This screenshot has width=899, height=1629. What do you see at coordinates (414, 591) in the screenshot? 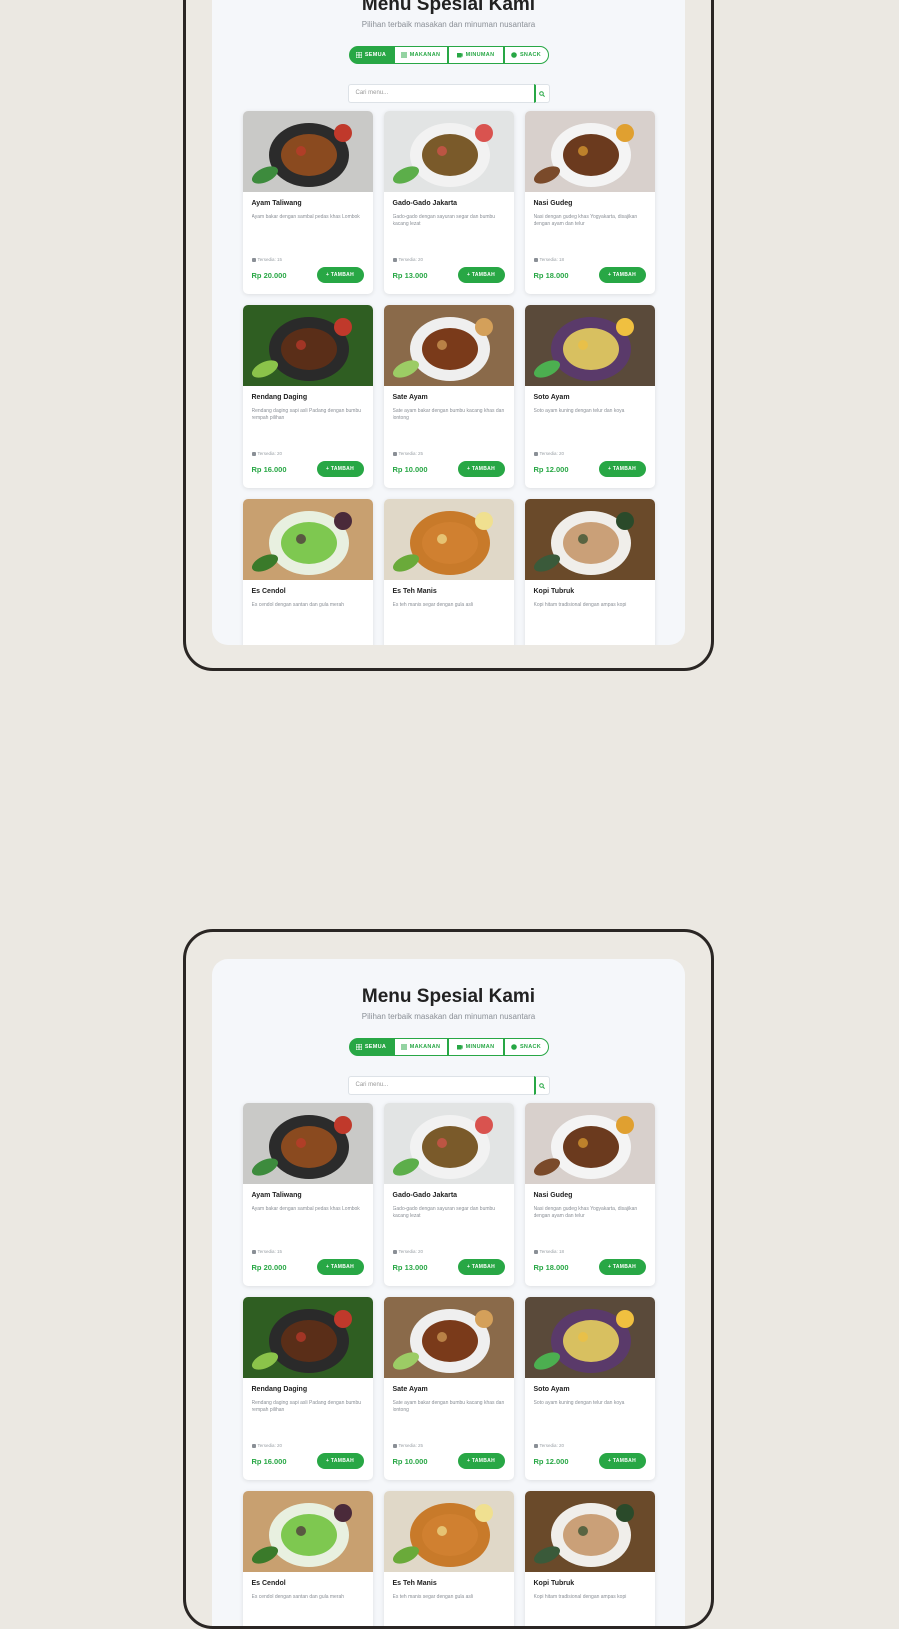
I see `menu-item-name: Es Teh Manis` at bounding box center [414, 591].